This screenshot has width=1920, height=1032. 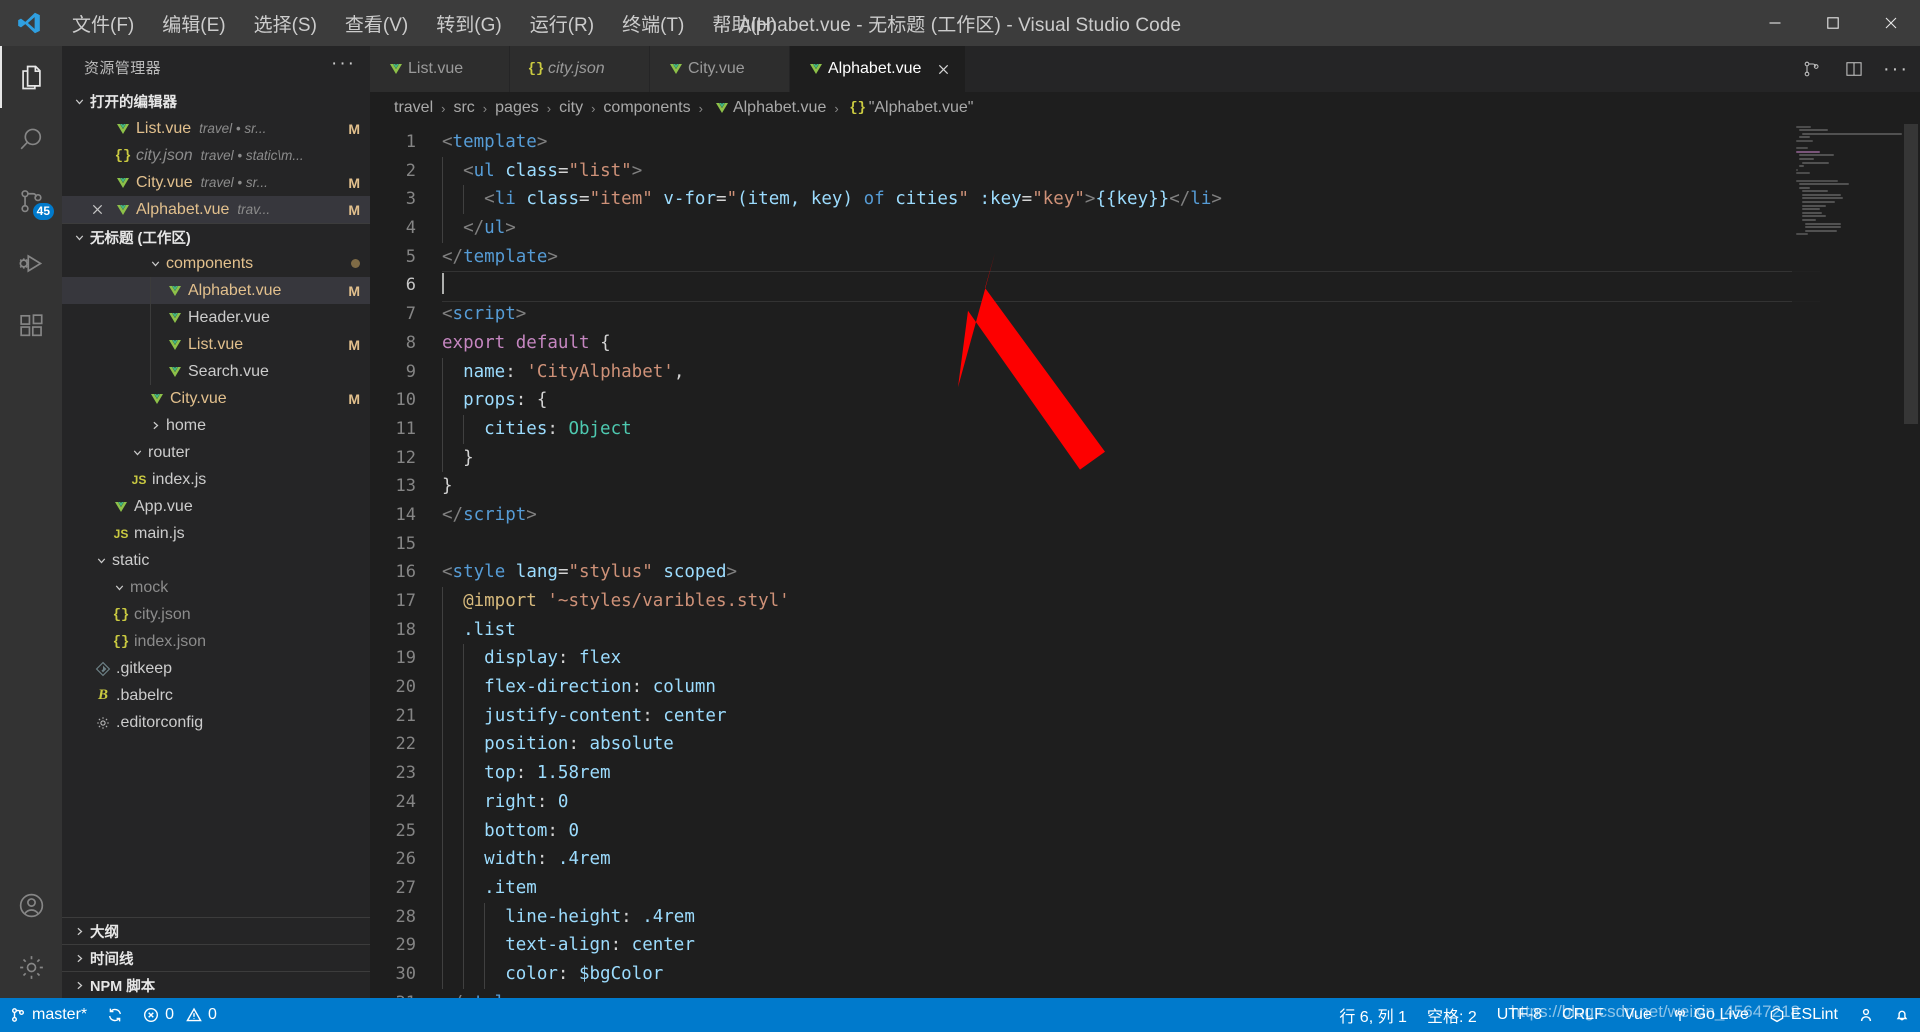 I want to click on code-line: 26 width: .4rem, so click(x=1145, y=859).